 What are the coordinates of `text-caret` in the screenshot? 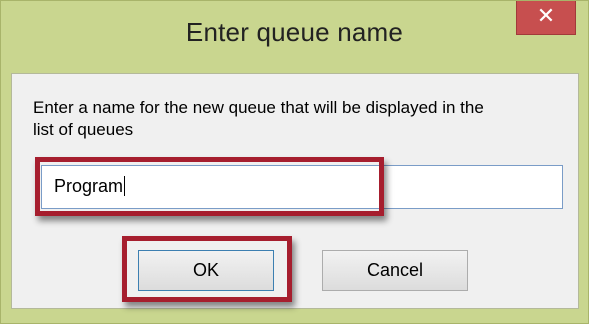 It's located at (125, 186).